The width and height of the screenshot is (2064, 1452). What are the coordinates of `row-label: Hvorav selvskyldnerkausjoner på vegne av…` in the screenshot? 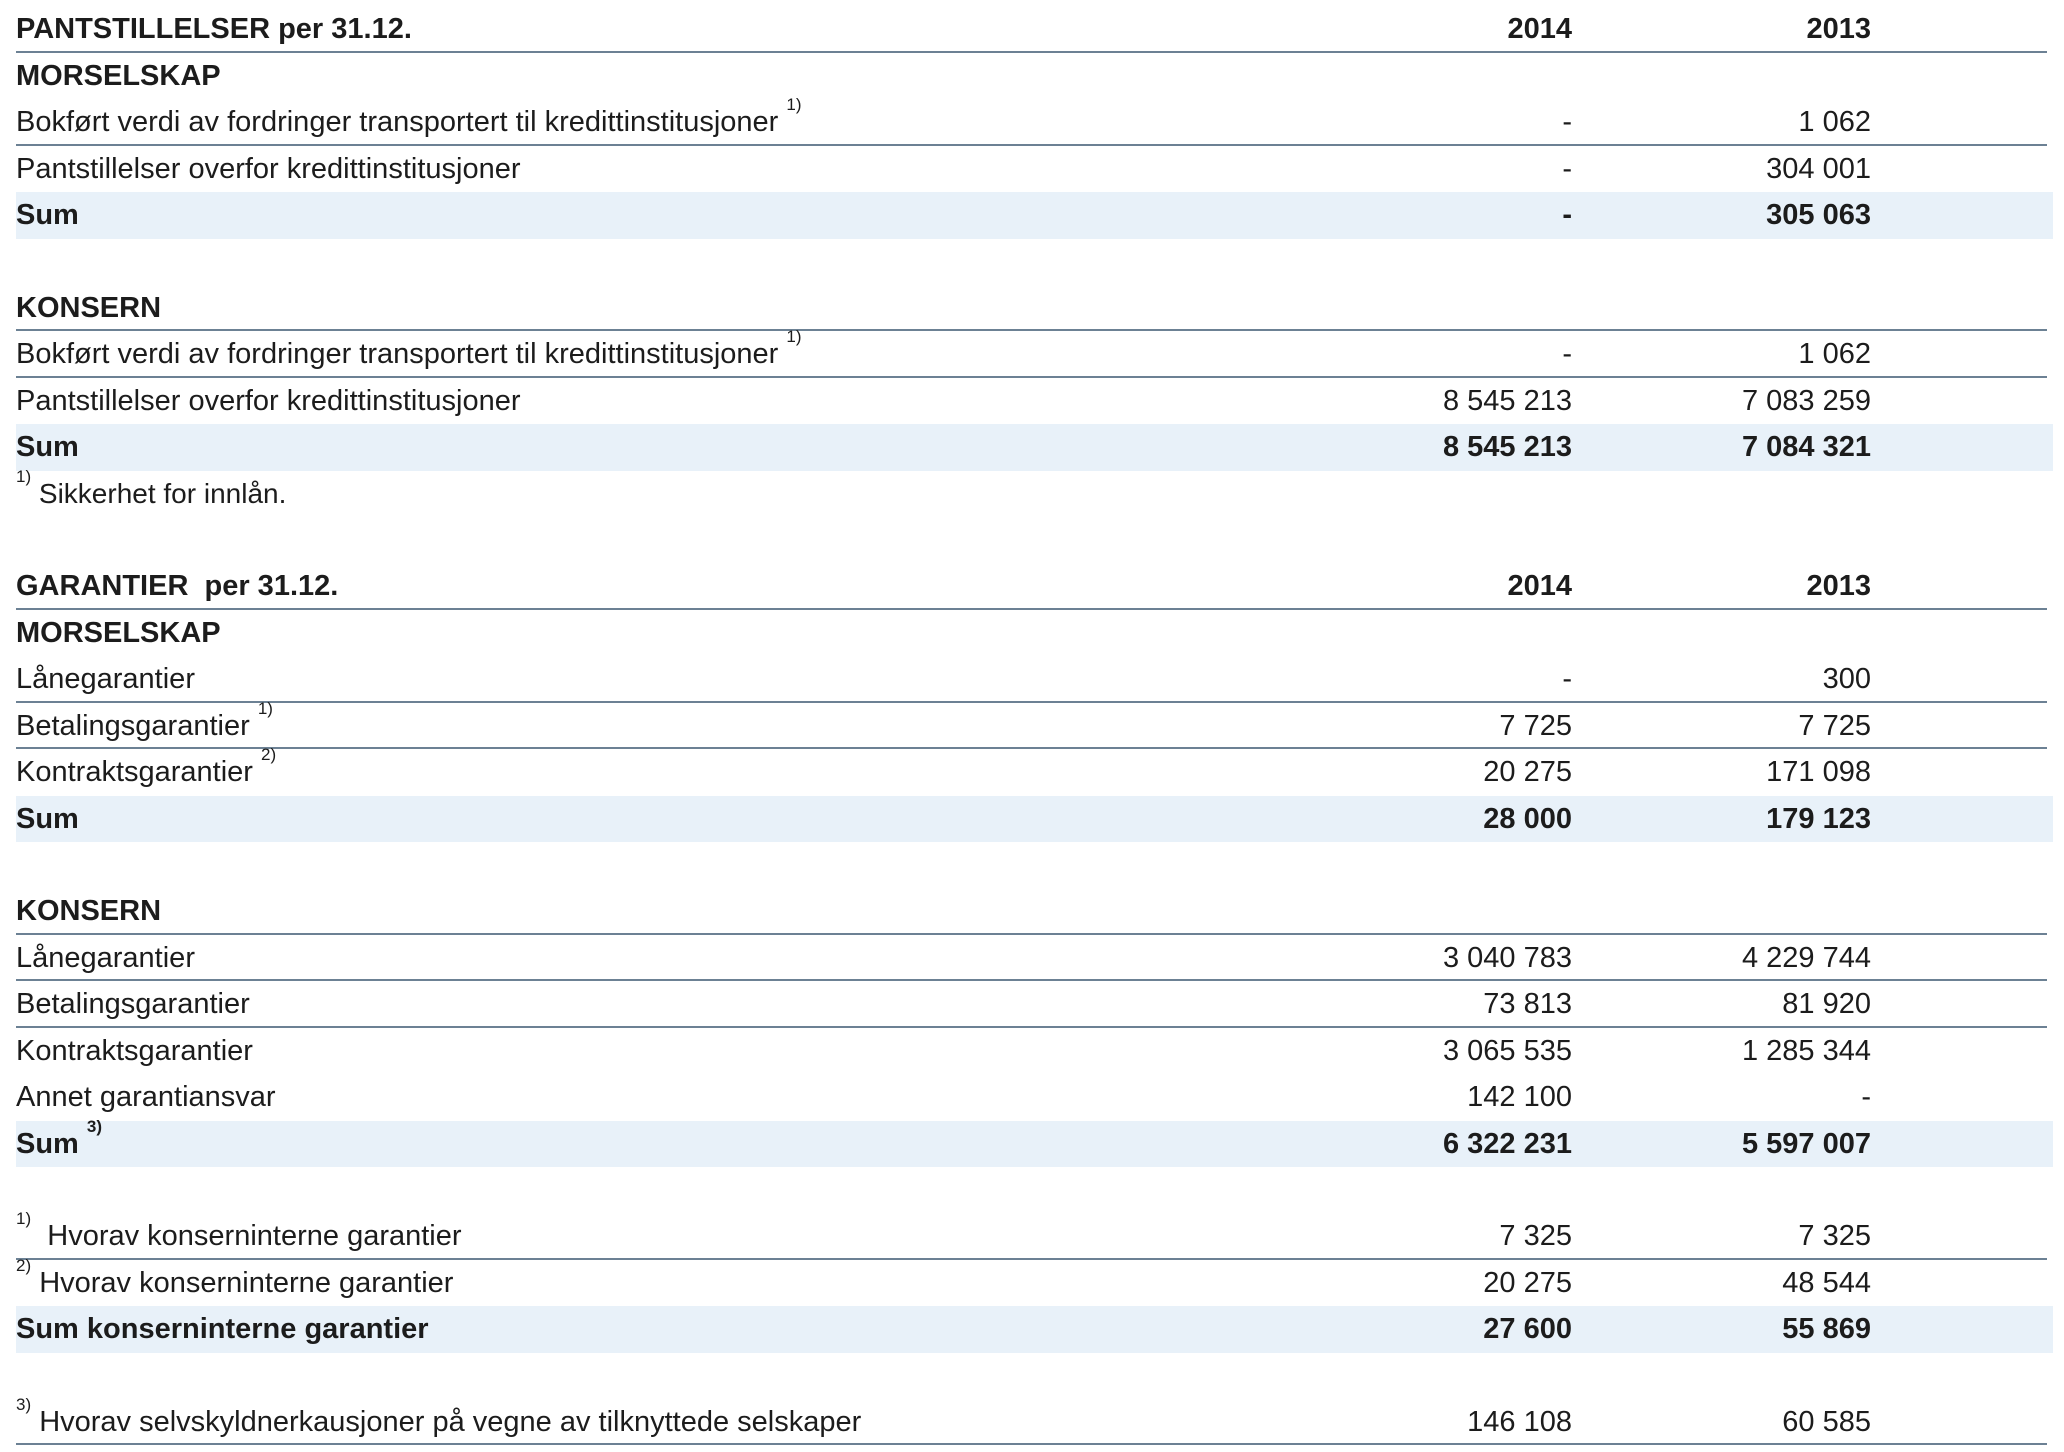 It's located at (450, 1421).